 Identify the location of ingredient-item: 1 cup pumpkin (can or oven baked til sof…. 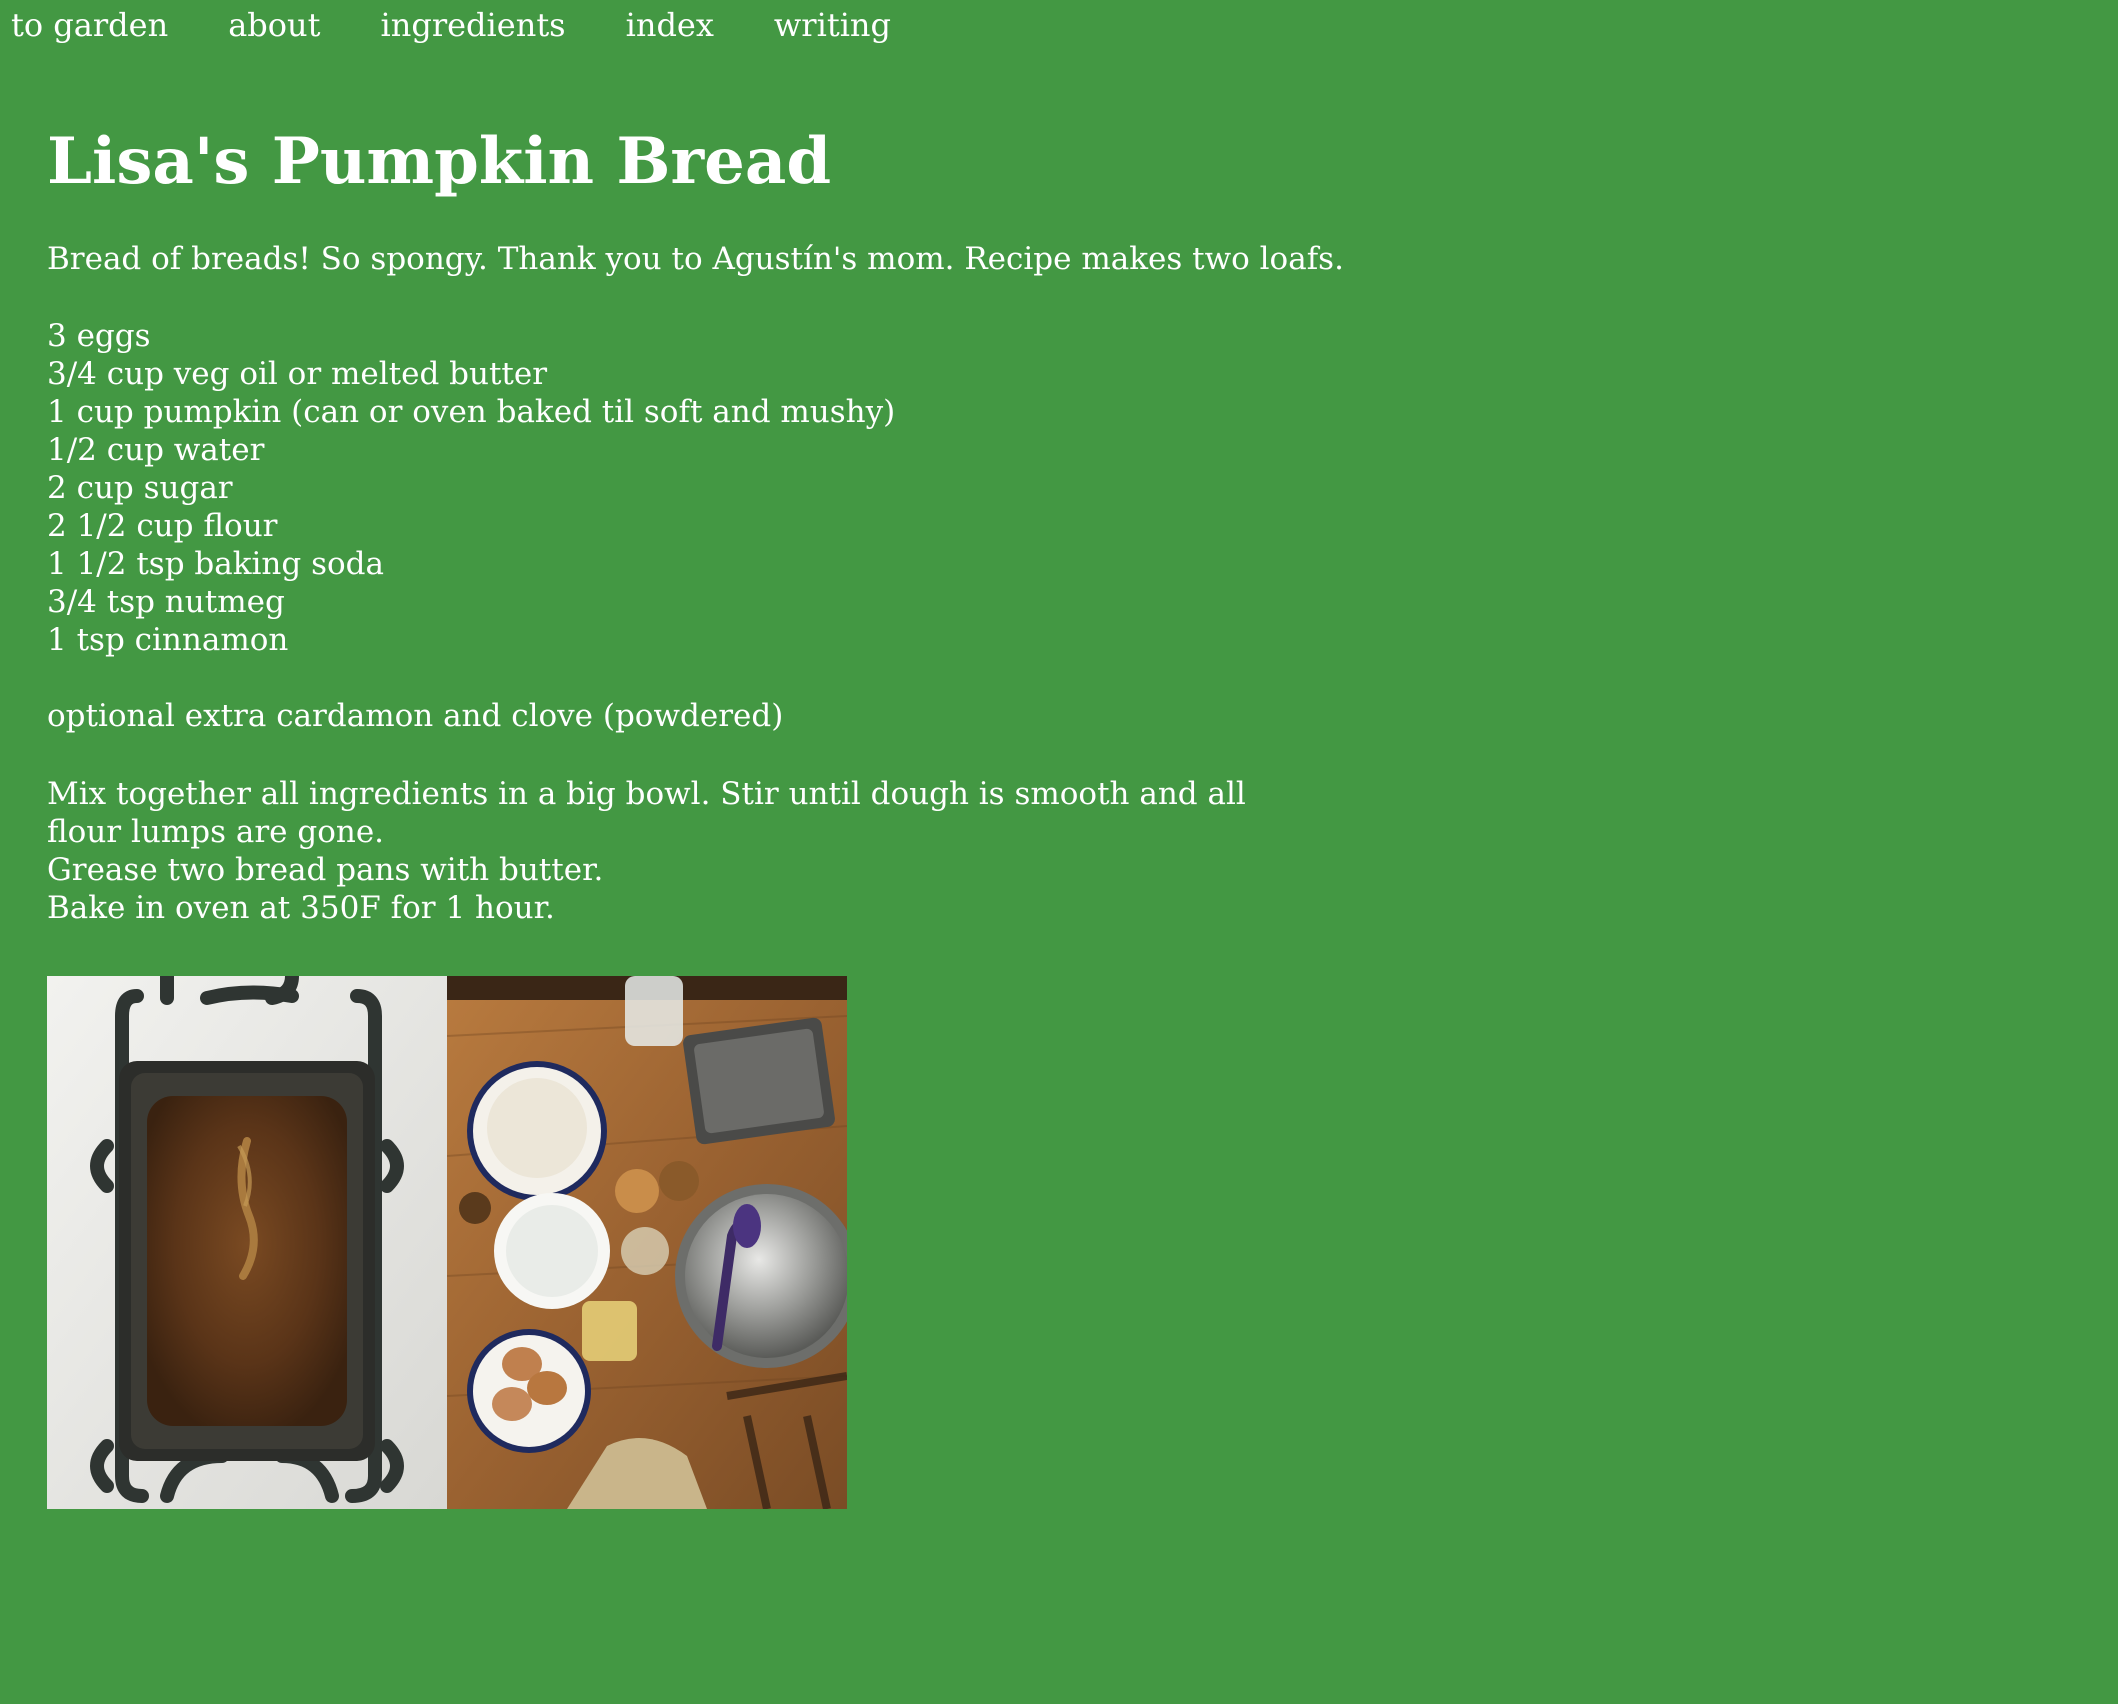
(471, 412).